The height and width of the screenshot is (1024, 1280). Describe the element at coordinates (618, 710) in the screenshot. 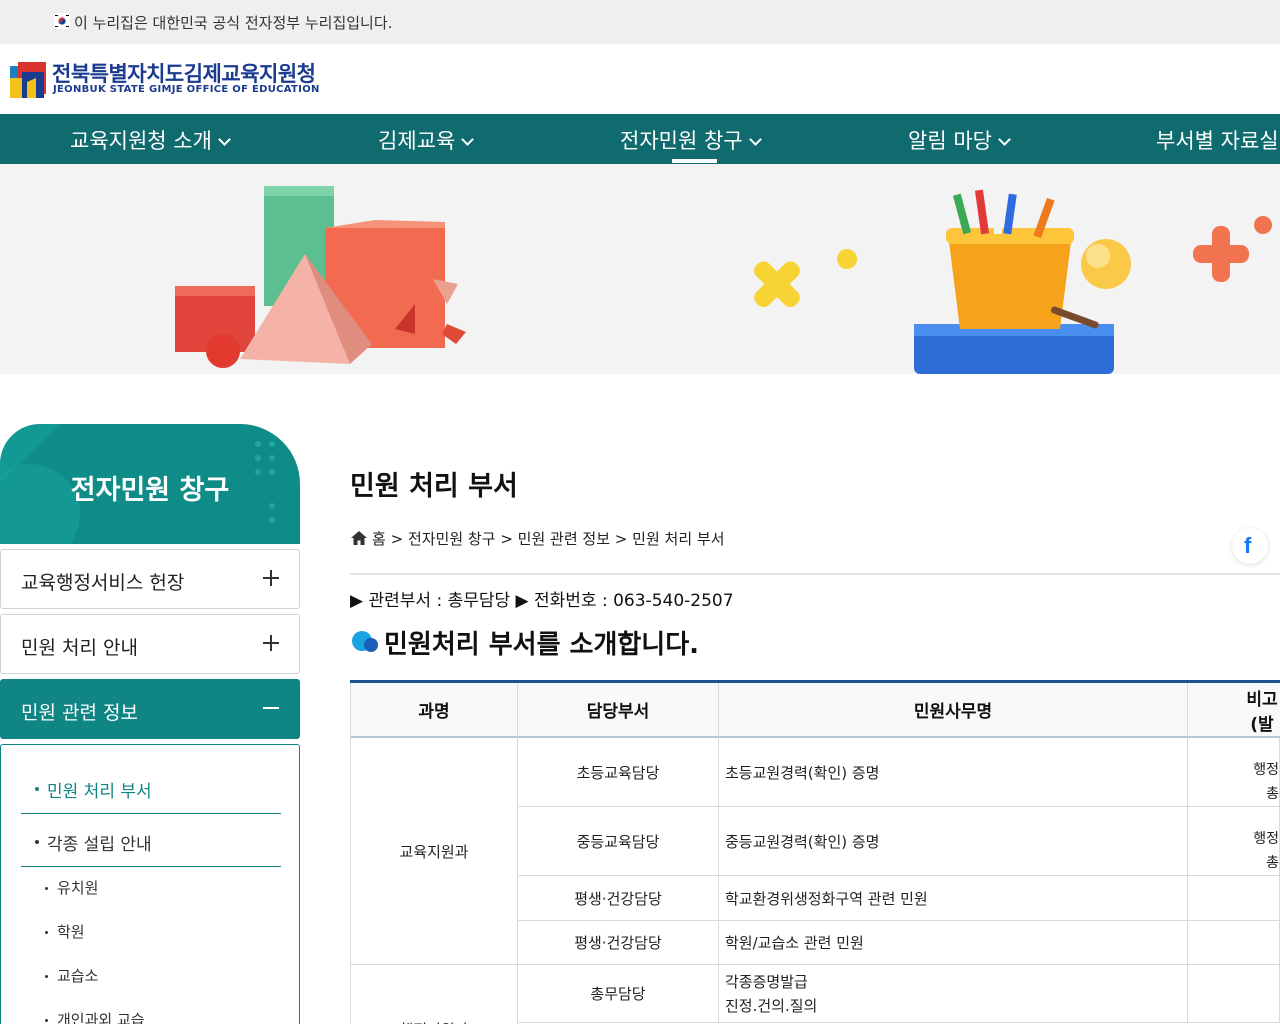

I see `table-header-cell: 담당부서` at that location.